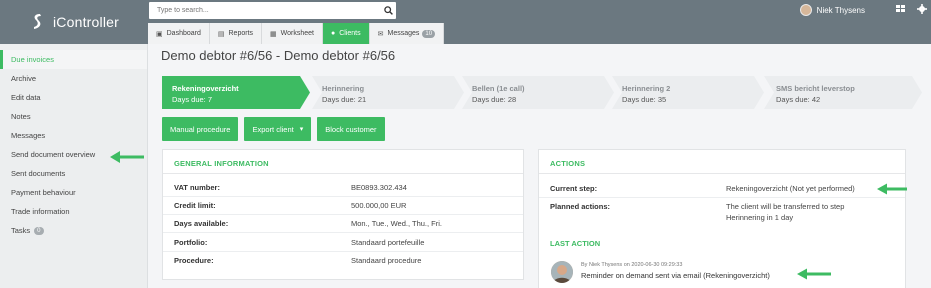  What do you see at coordinates (73, 173) in the screenshot?
I see `sidebar-item-sent-documents: Sent documents` at bounding box center [73, 173].